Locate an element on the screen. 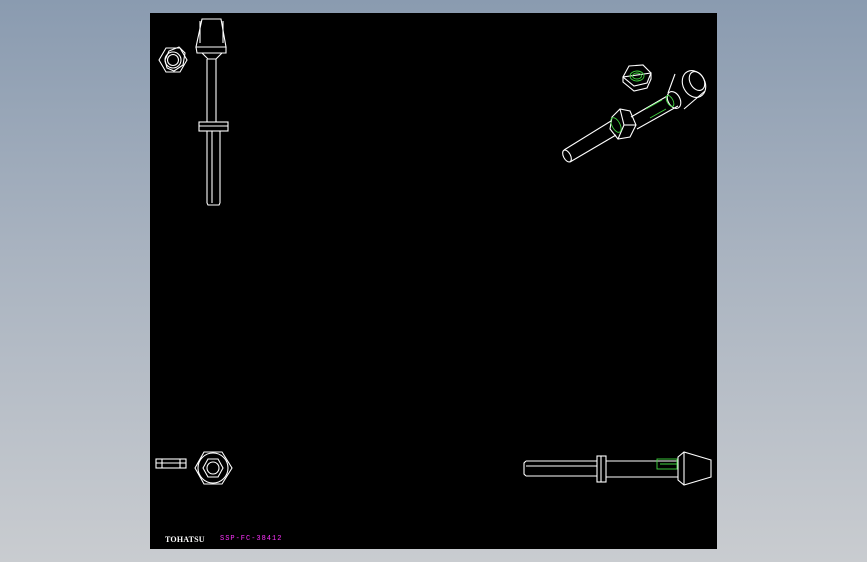  part-code-label: SSP-FC-38412 is located at coordinates (251, 539).